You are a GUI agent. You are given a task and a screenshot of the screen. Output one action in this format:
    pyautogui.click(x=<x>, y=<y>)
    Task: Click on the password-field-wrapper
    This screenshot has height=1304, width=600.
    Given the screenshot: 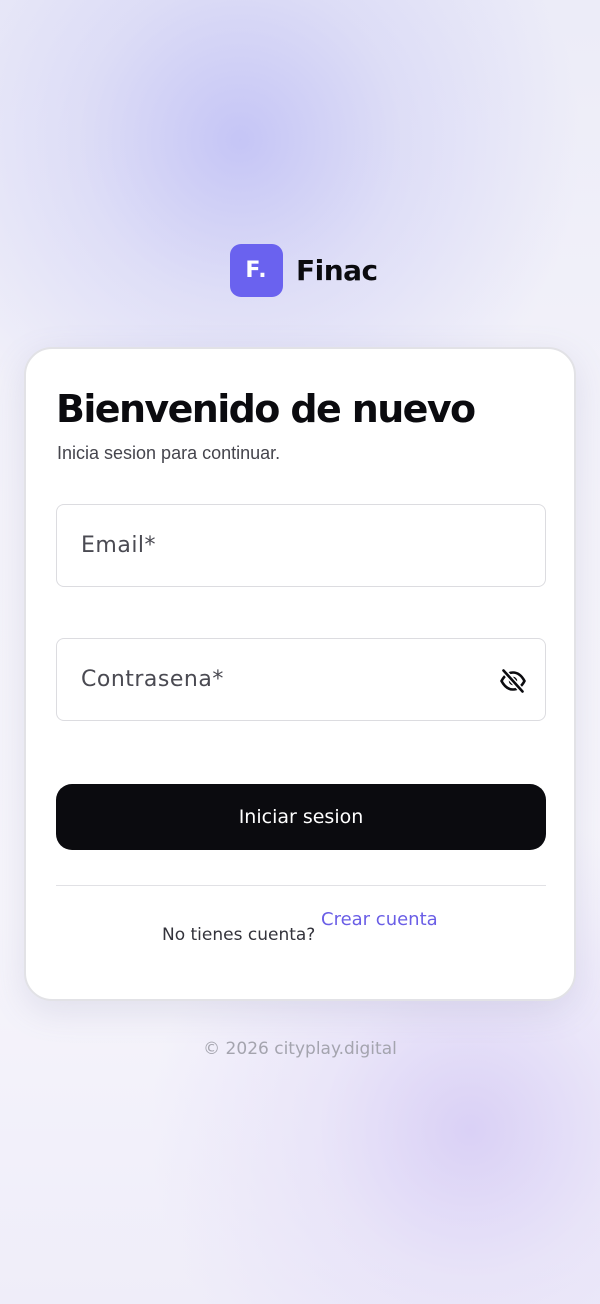 What is the action you would take?
    pyautogui.click(x=301, y=679)
    